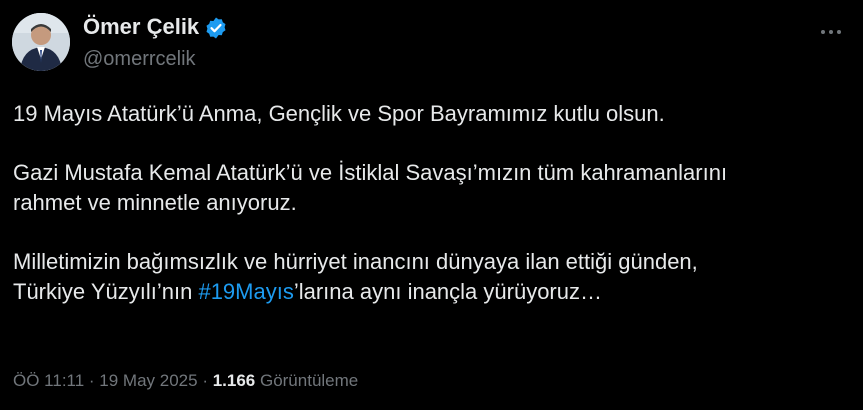 This screenshot has width=863, height=410. I want to click on verified-badge-icon, so click(216, 28).